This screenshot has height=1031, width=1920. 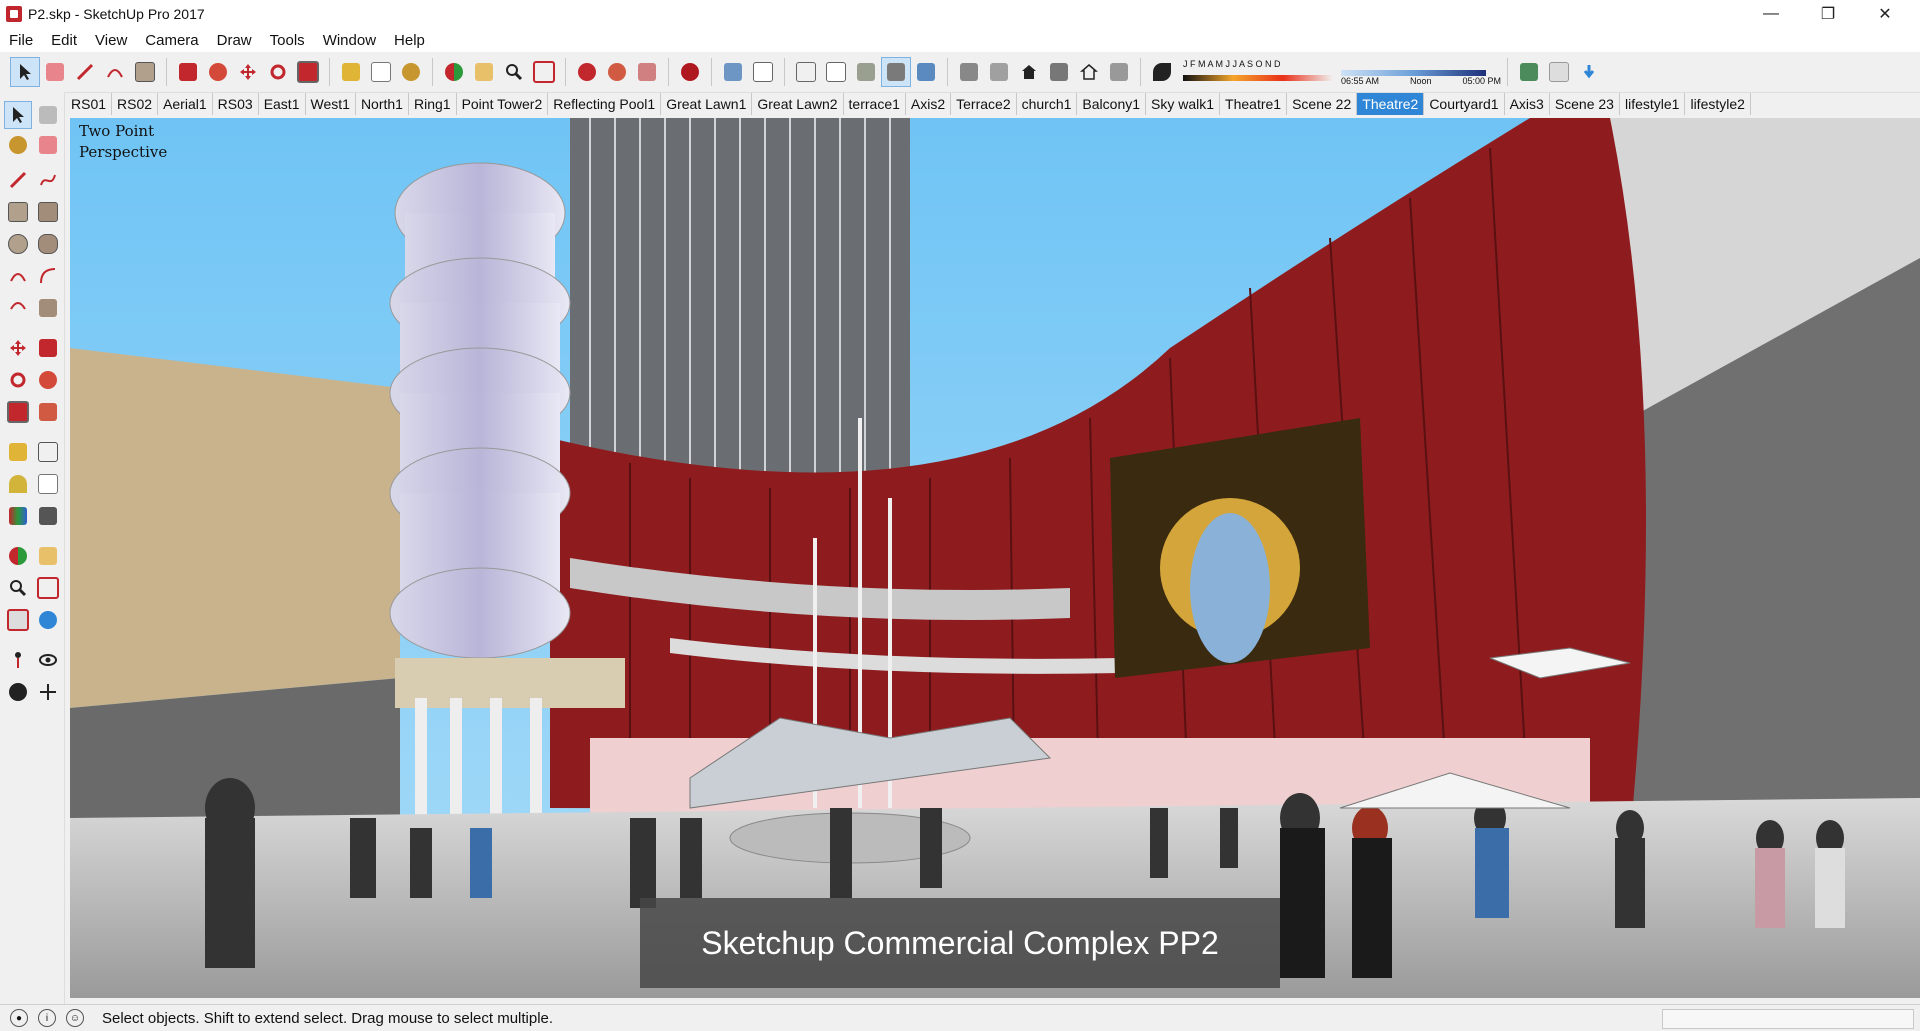 What do you see at coordinates (48, 308) in the screenshot?
I see `sidebar-pie-tool` at bounding box center [48, 308].